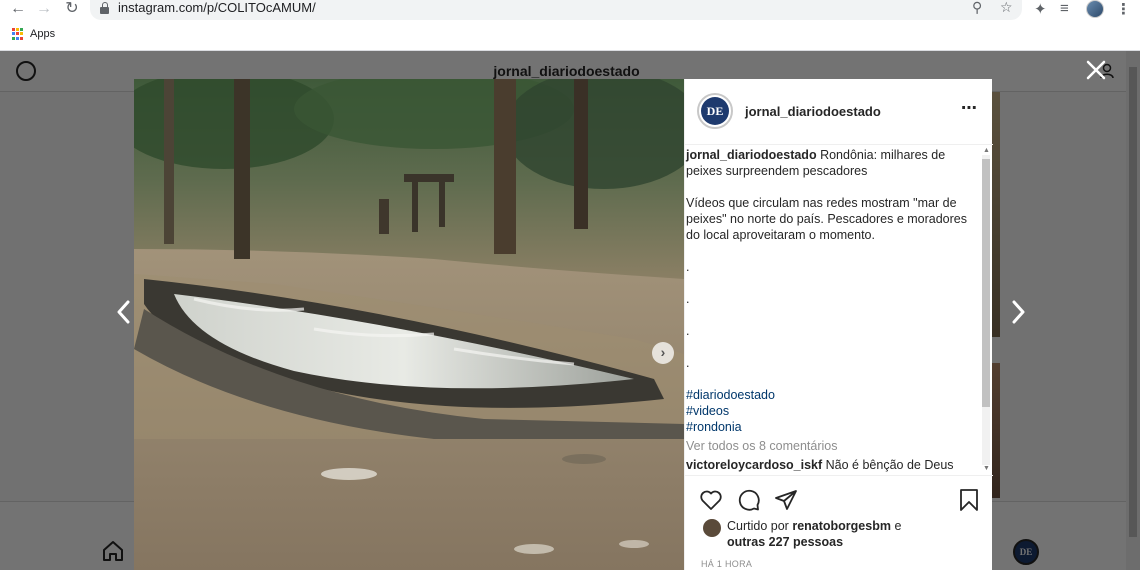  I want to click on post-timestamp: HÁ 1 HORA, so click(726, 564).